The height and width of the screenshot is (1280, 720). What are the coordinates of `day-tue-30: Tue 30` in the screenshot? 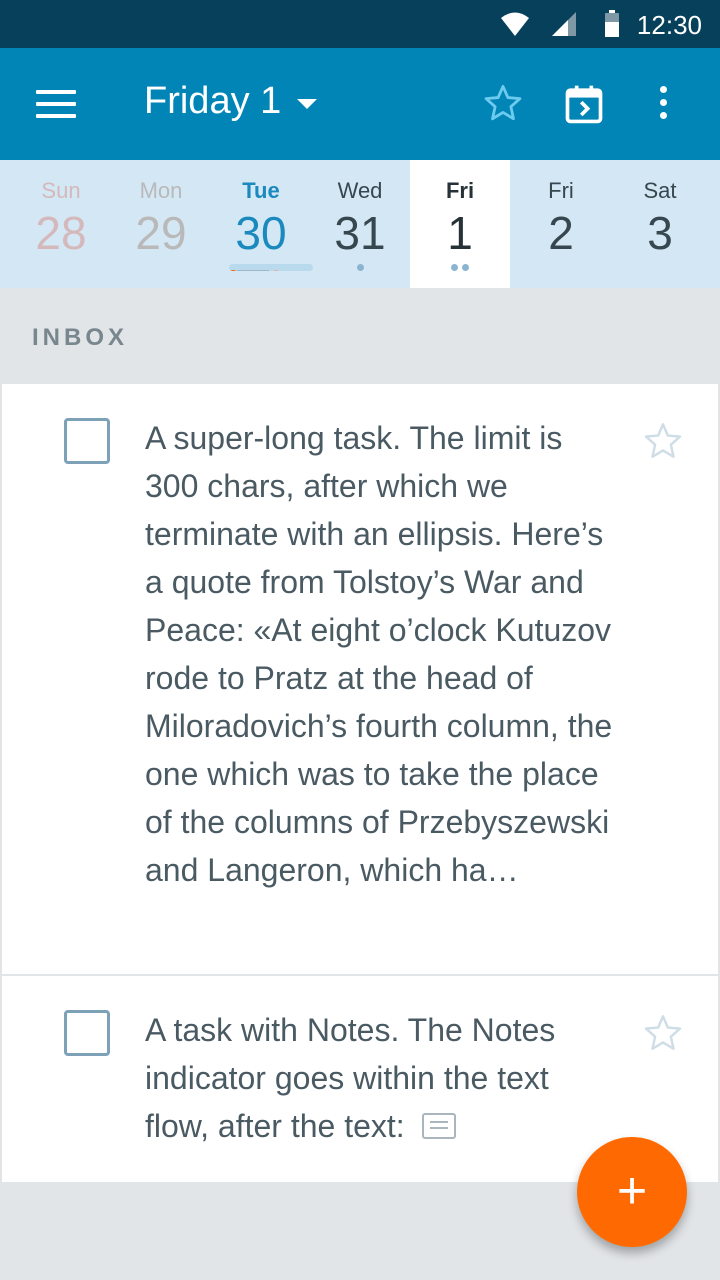 It's located at (262, 224).